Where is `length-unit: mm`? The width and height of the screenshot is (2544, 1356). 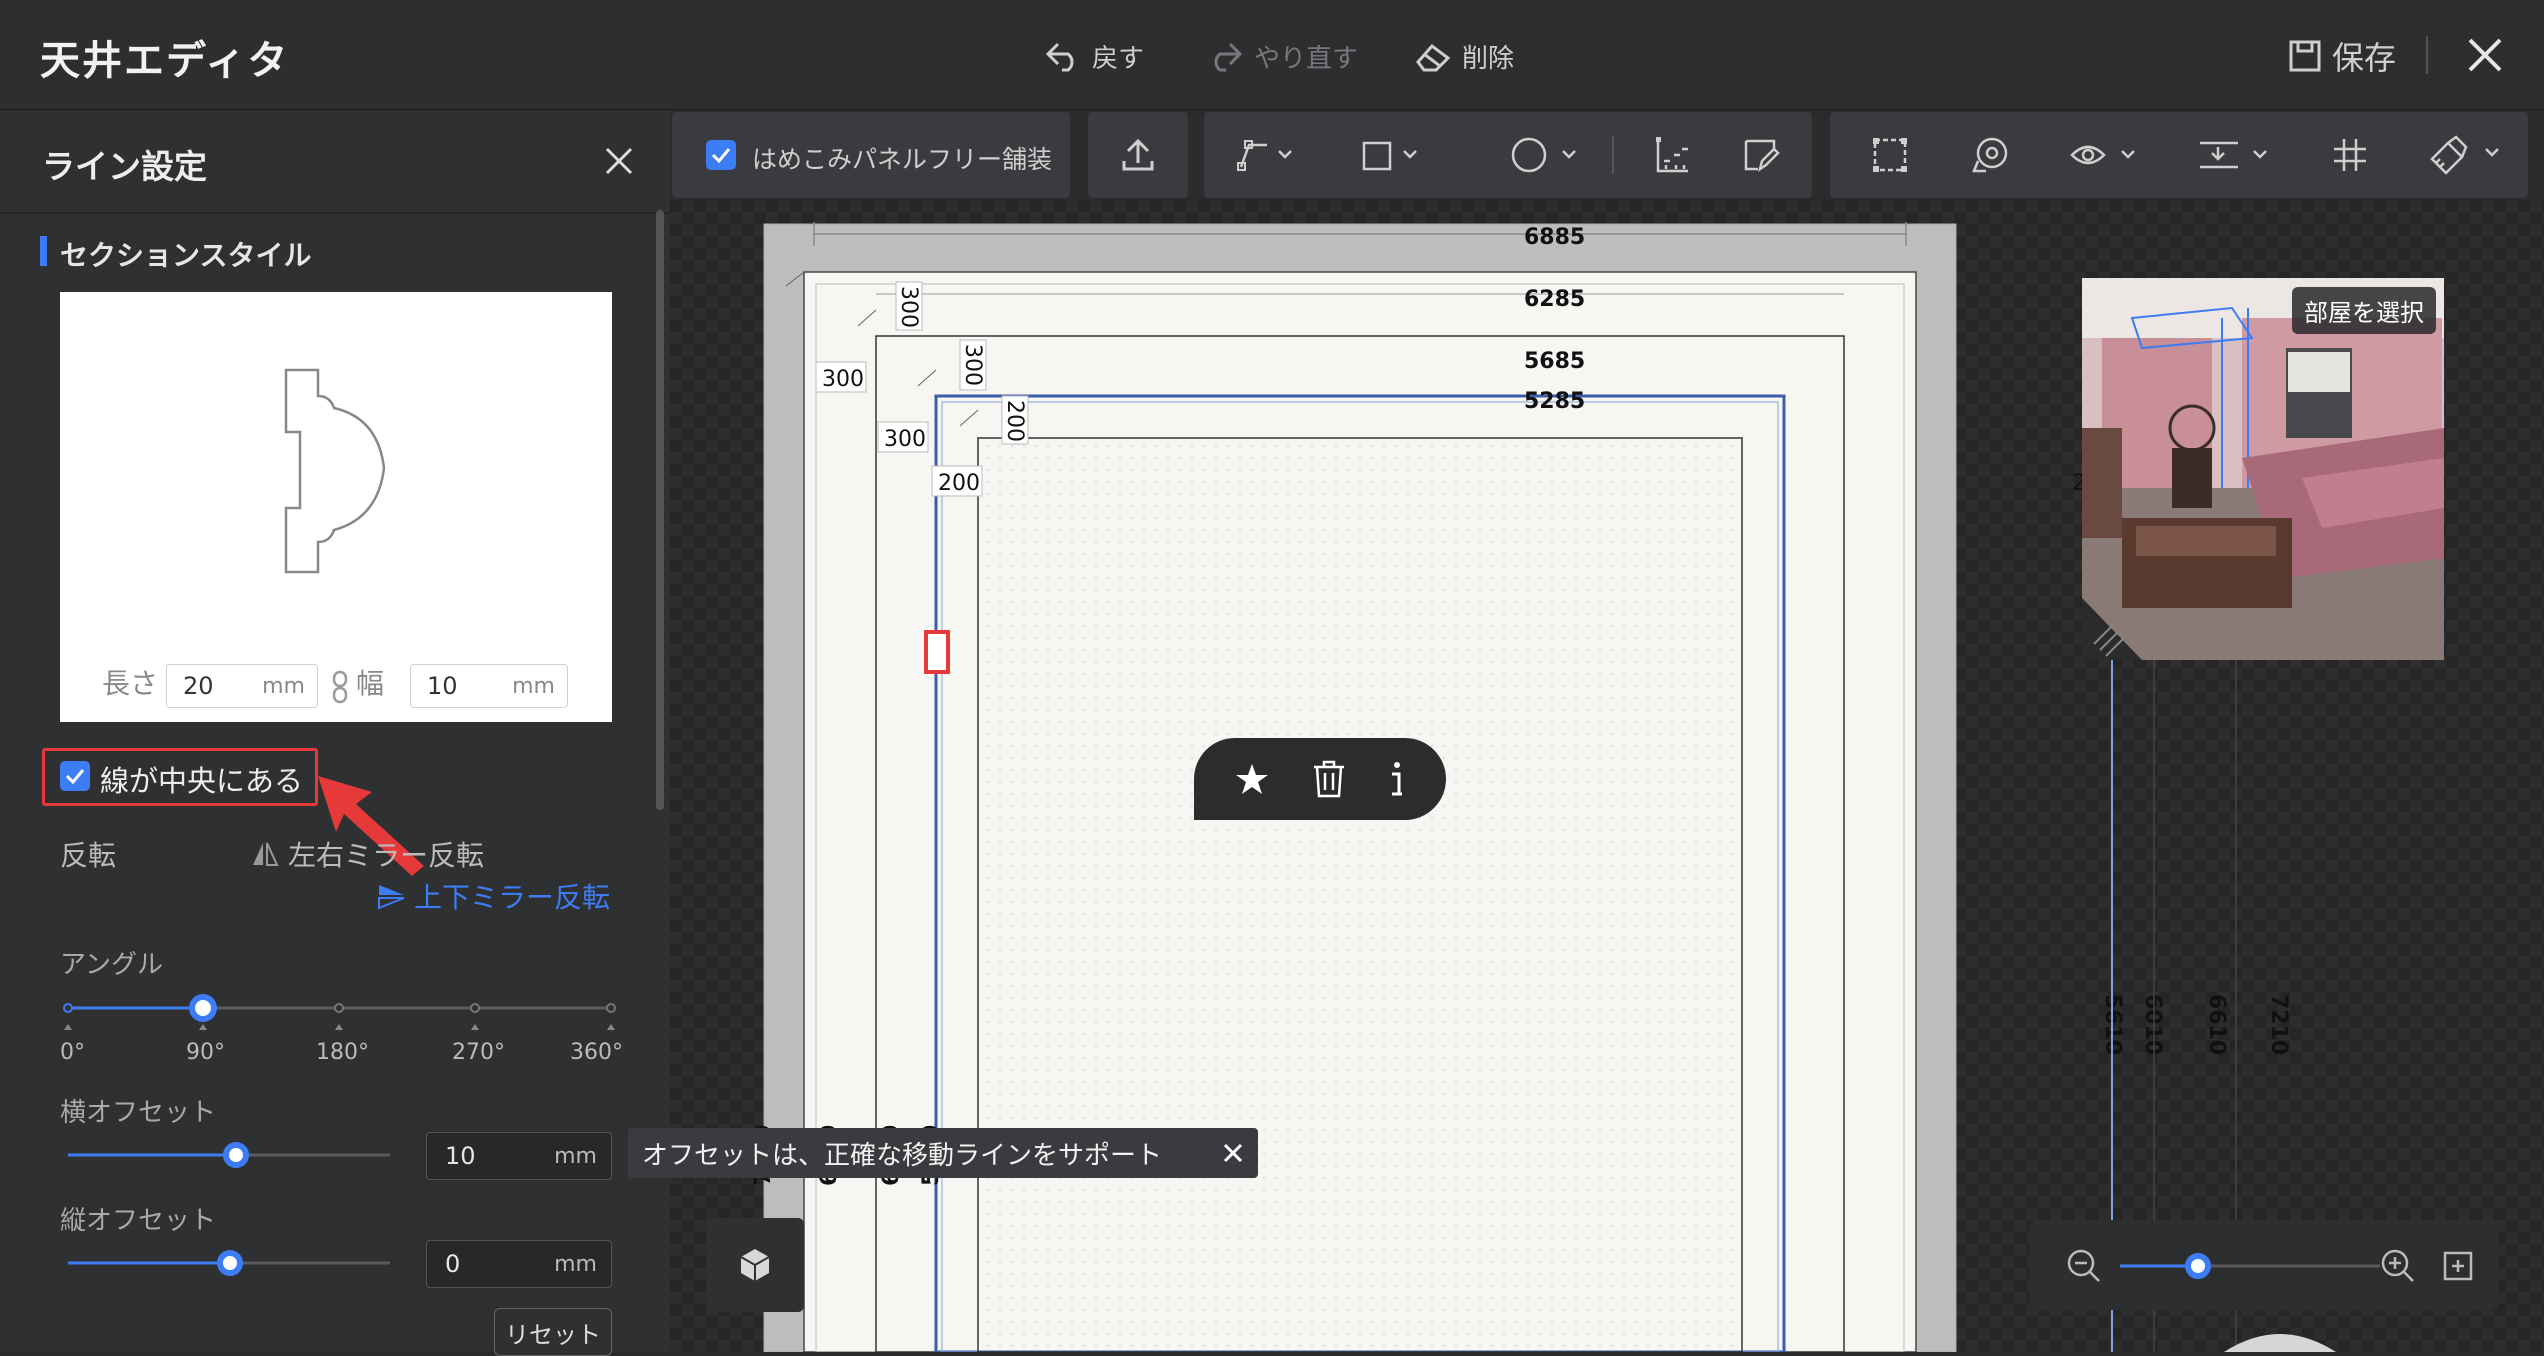
length-unit: mm is located at coordinates (283, 686).